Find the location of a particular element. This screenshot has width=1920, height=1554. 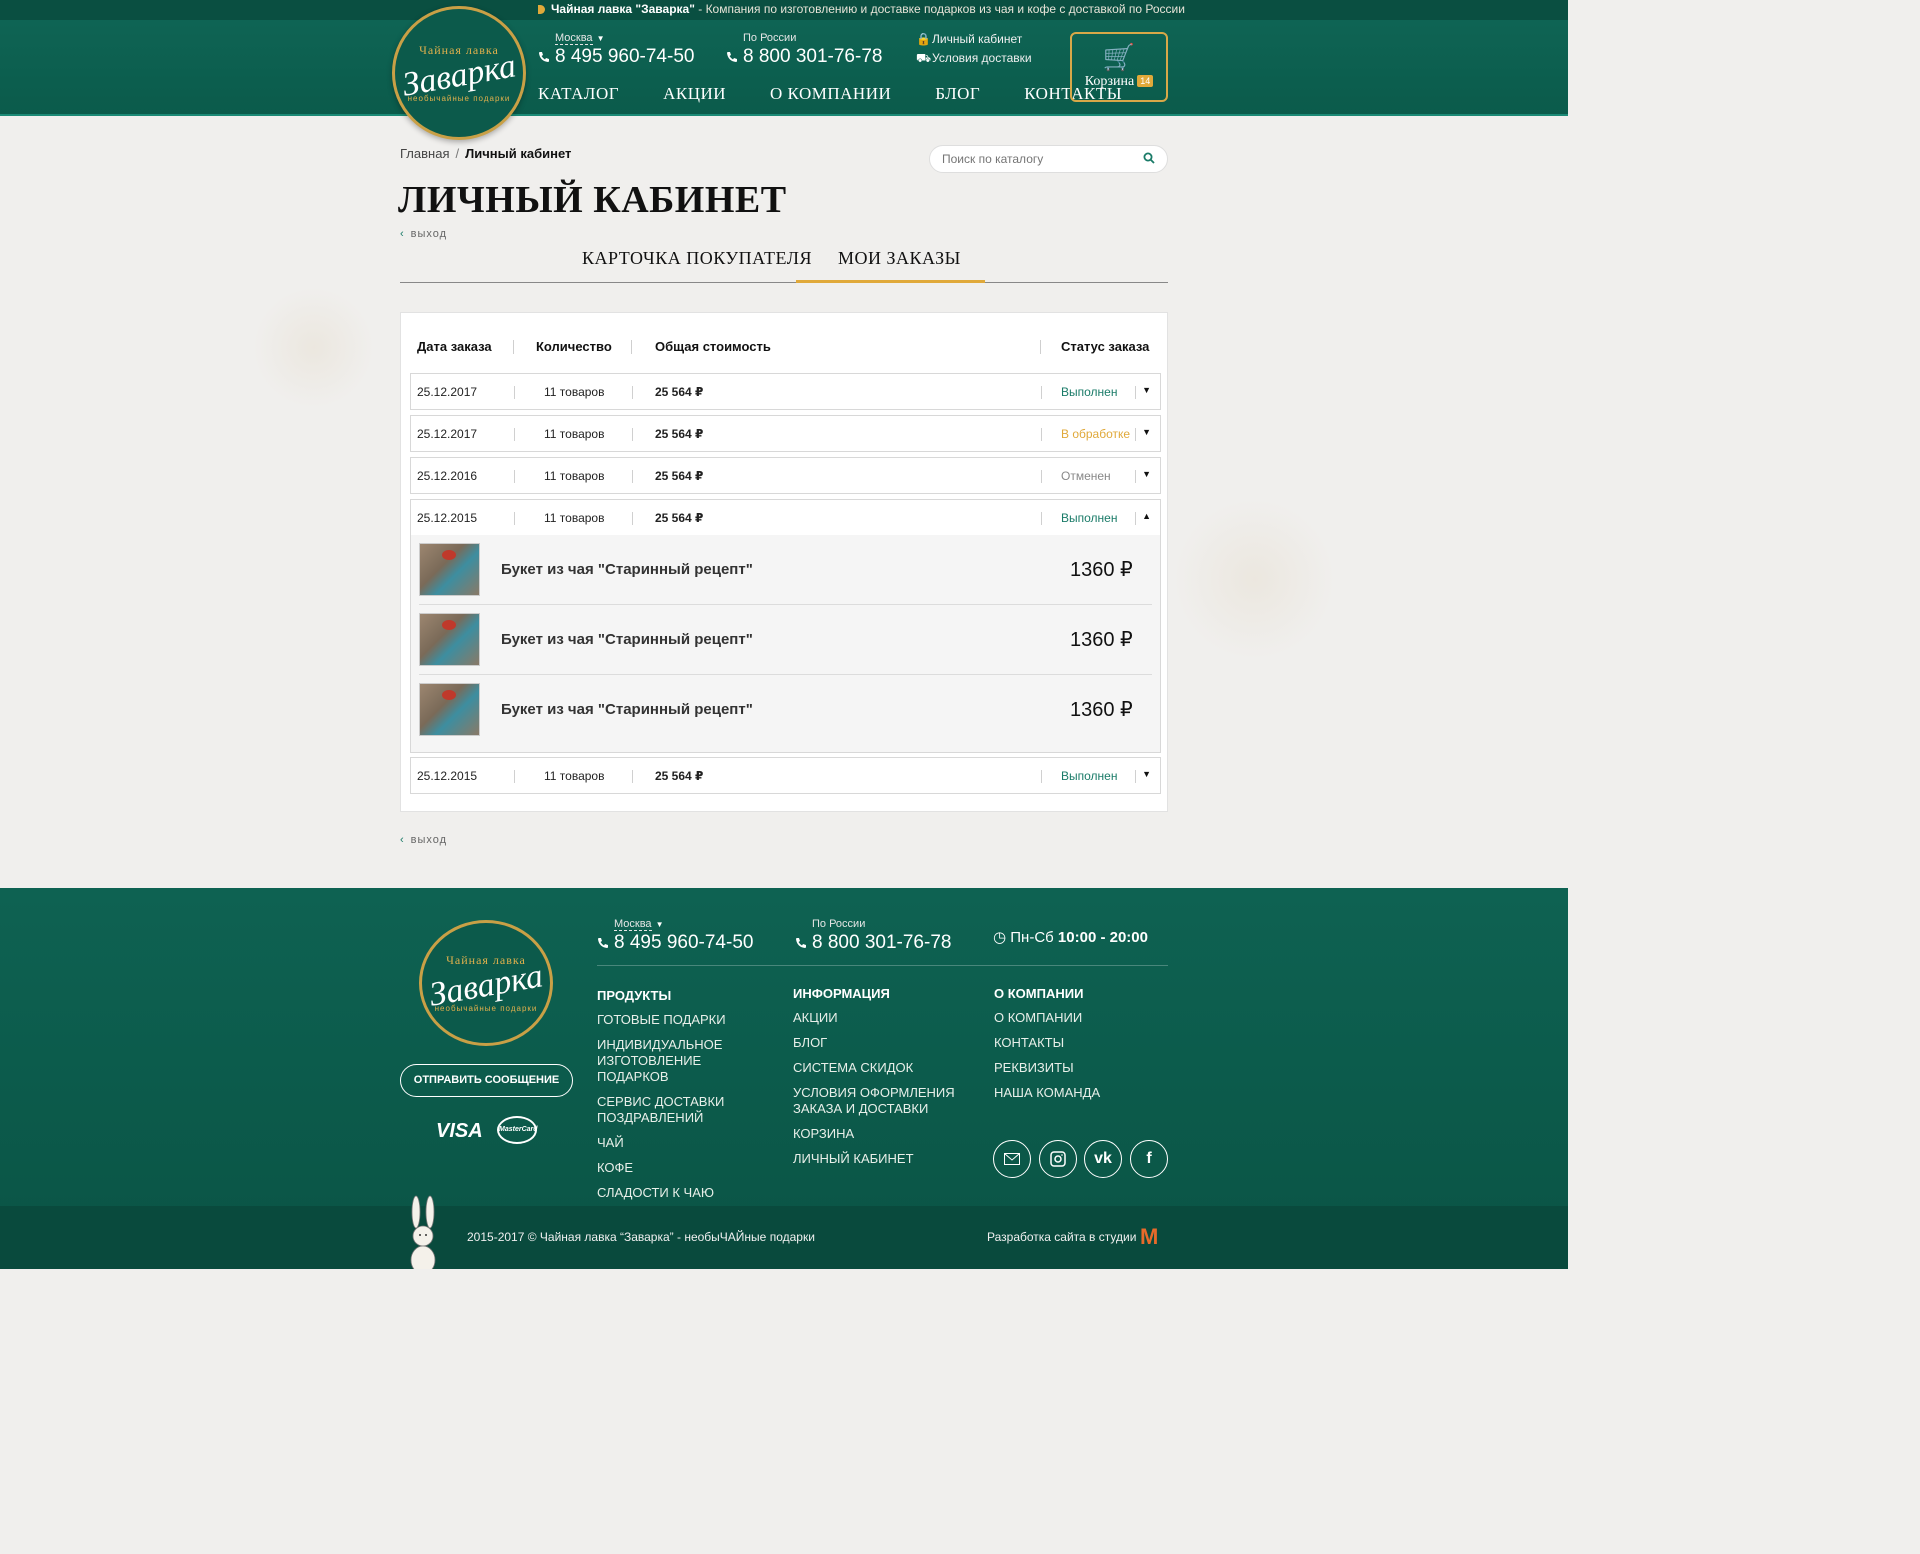

column-header-total: Общая стоимость is located at coordinates (713, 346).